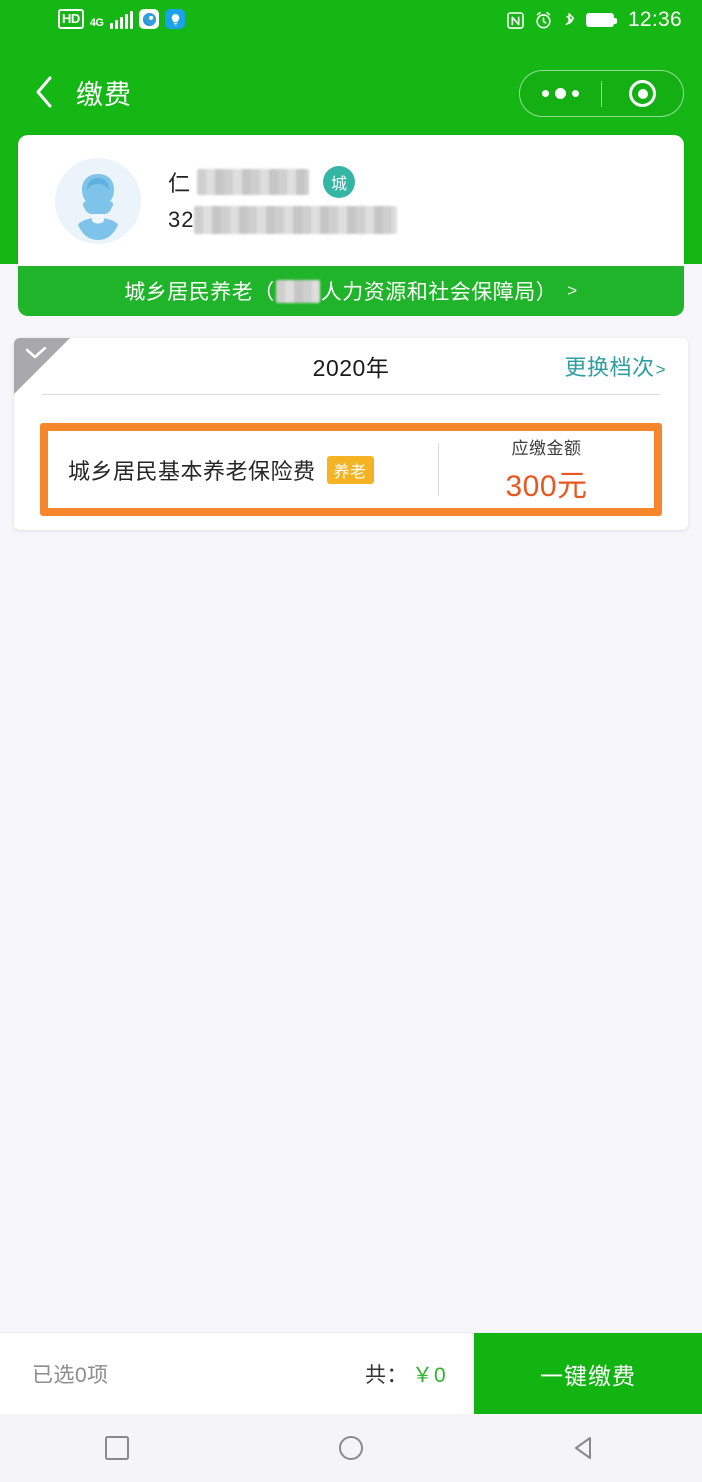 This screenshot has height=1482, width=702. I want to click on total-value: ￥0, so click(429, 1375).